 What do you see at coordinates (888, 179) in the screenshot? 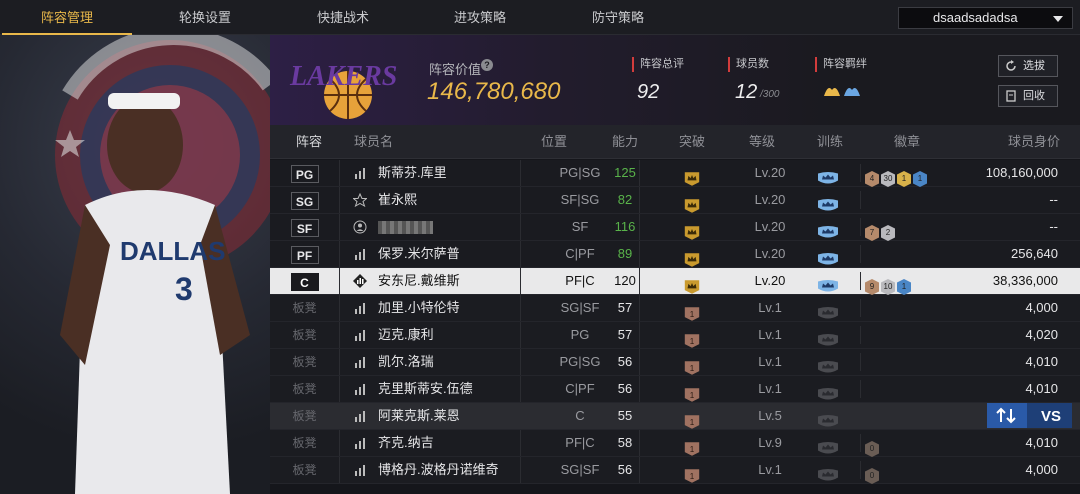
I see `badge-icon: 30` at bounding box center [888, 179].